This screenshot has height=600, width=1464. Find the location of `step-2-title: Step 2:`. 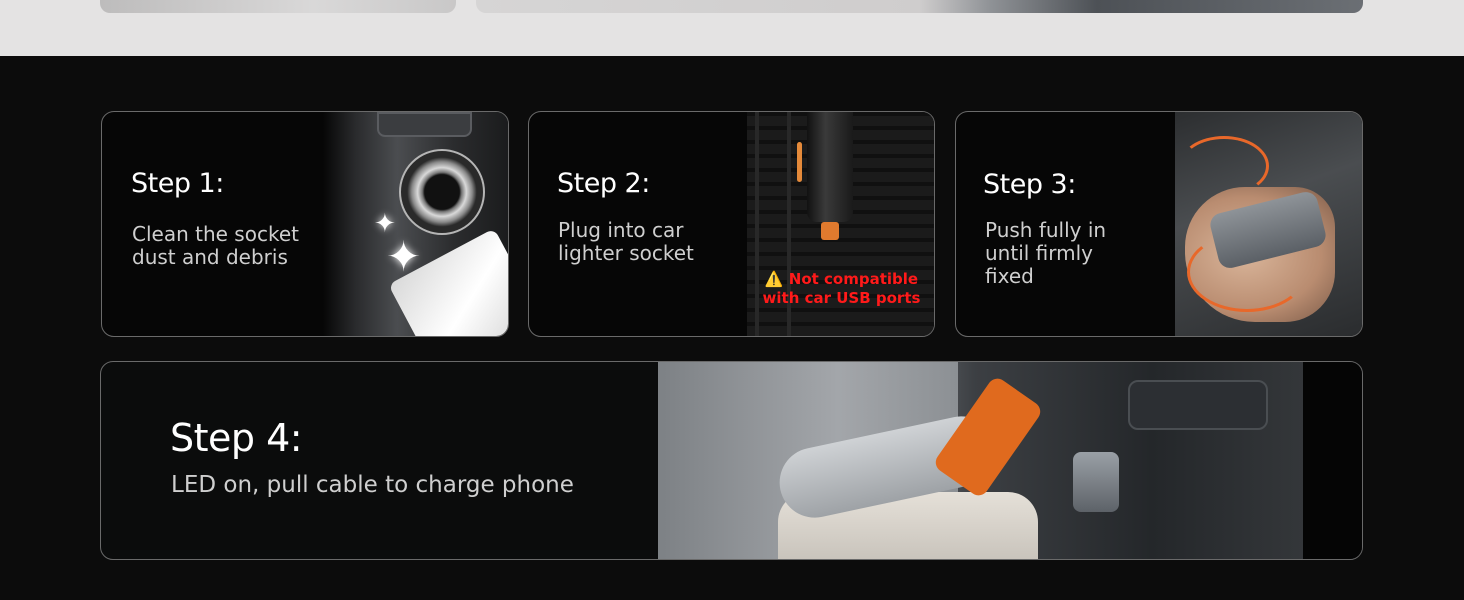

step-2-title: Step 2: is located at coordinates (603, 183).